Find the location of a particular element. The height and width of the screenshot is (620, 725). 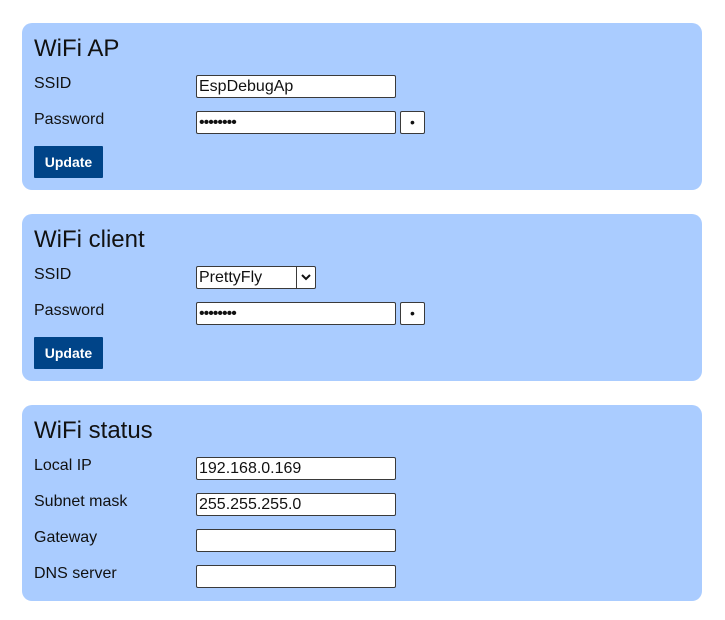

subnet-mask-field: 255.255.255.0 is located at coordinates (296, 504).